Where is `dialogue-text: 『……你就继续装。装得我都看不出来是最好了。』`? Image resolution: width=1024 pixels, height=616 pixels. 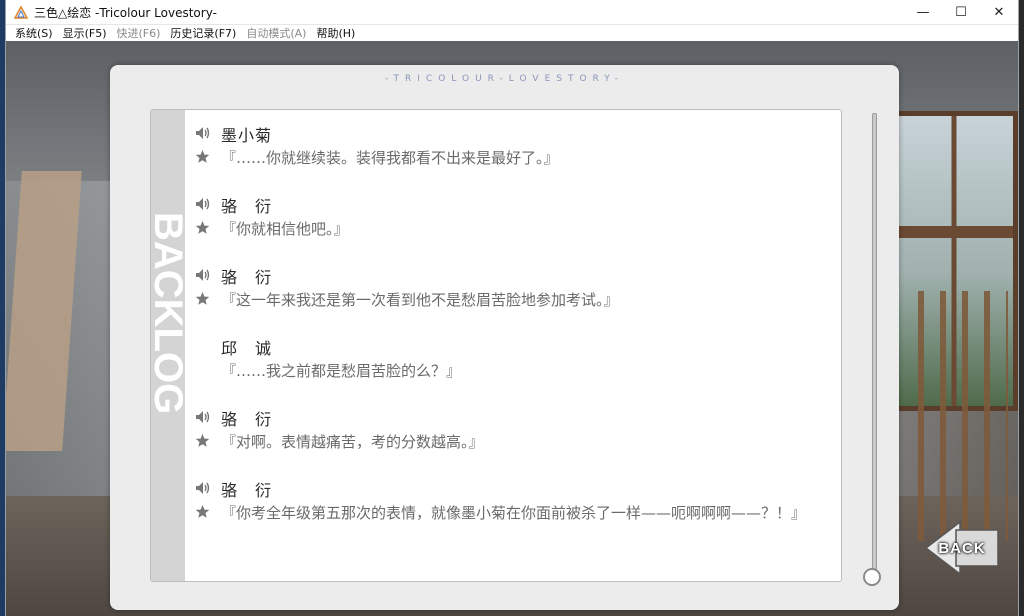 dialogue-text: 『……你就继续装。装得我都看不出来是最好了。』 is located at coordinates (390, 158).